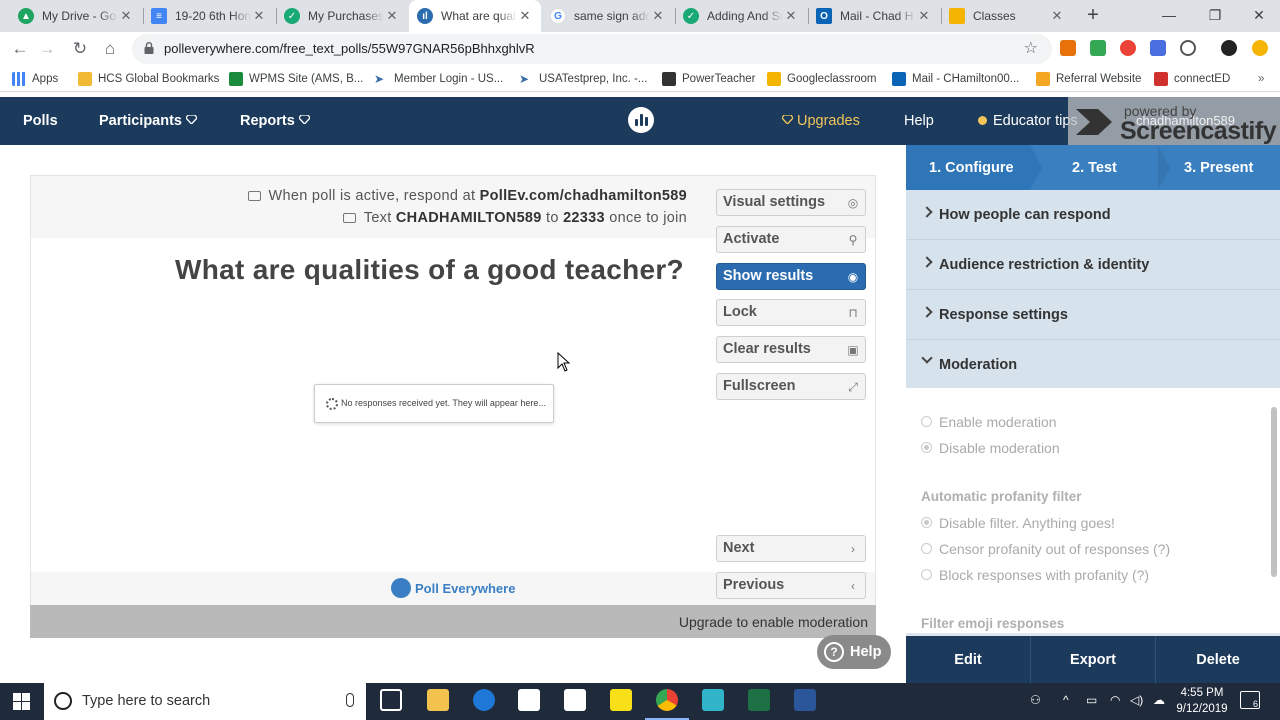 This screenshot has height=720, width=1280. Describe the element at coordinates (971, 167) in the screenshot. I see `tab-configure: 1. Configure` at that location.